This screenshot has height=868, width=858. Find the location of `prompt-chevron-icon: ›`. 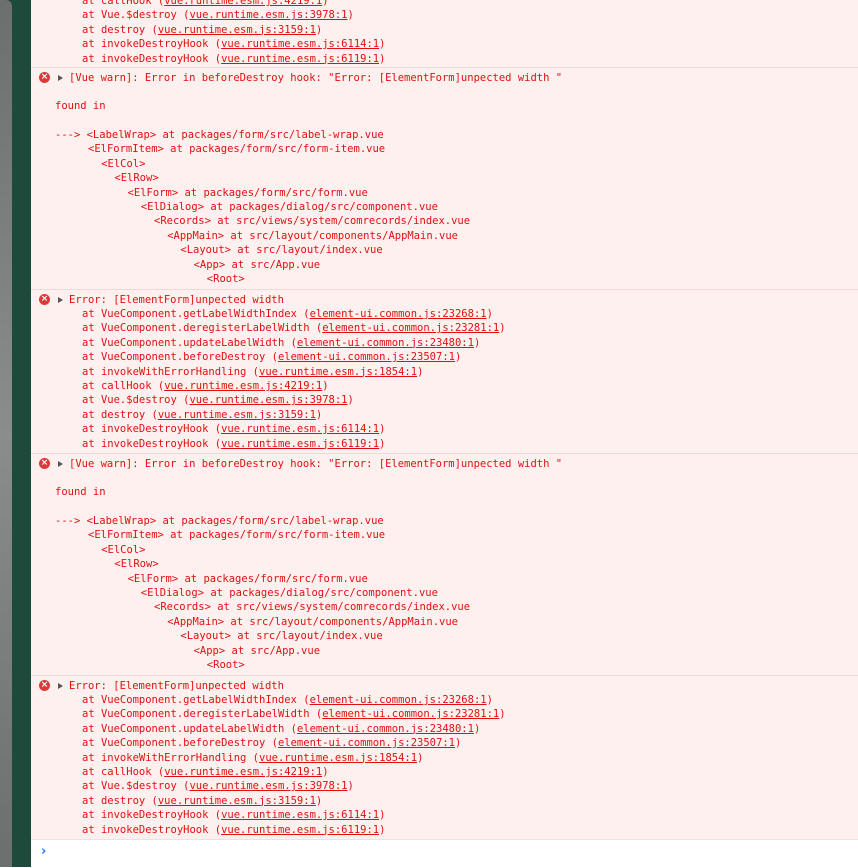

prompt-chevron-icon: › is located at coordinates (44, 851).